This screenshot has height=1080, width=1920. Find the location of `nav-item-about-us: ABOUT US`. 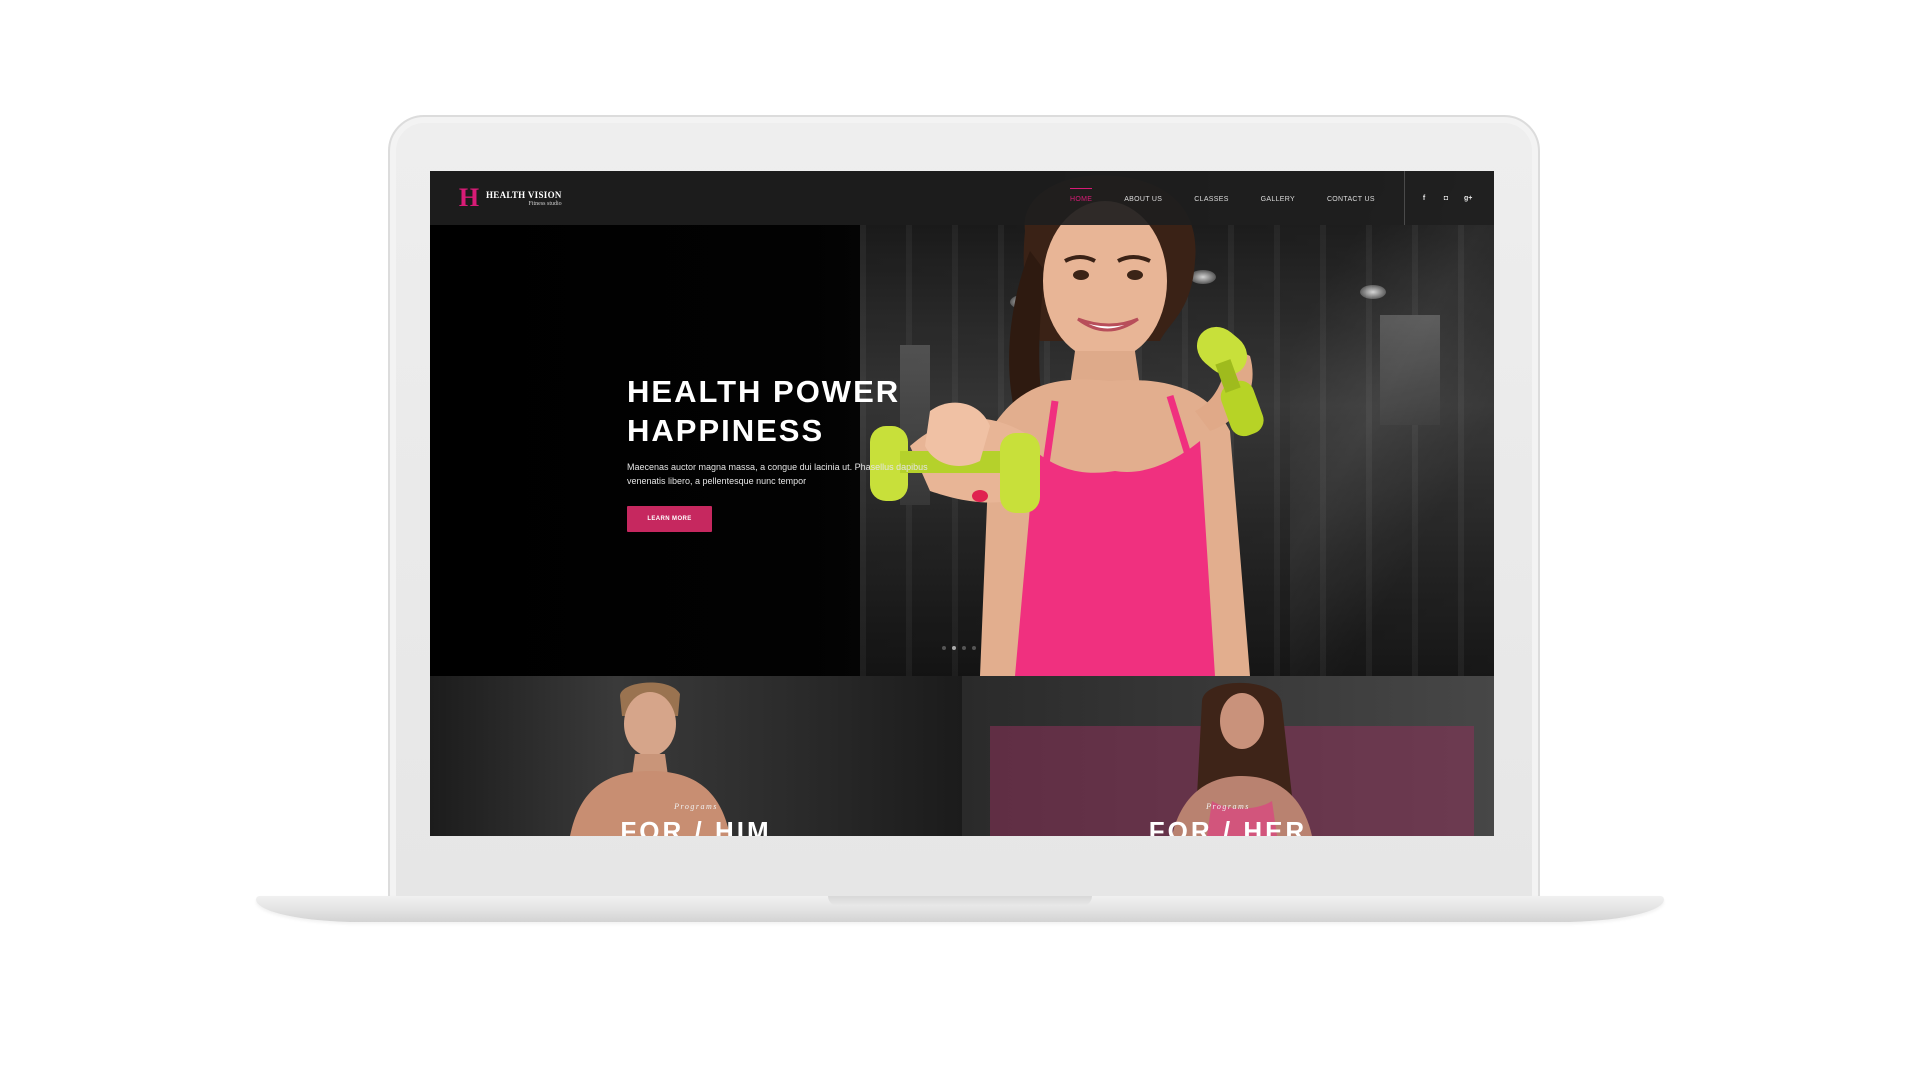

nav-item-about-us: ABOUT US is located at coordinates (1143, 198).